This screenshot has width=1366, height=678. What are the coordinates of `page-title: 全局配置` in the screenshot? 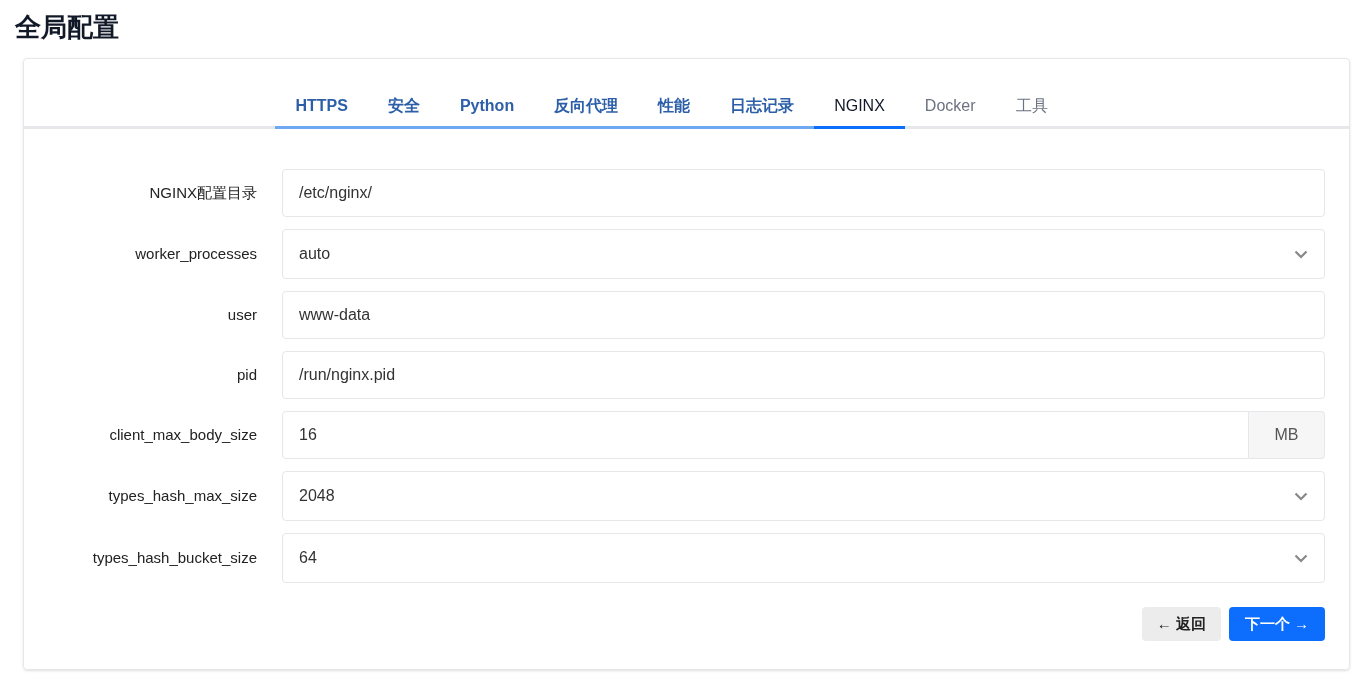 It's located at (67, 27).